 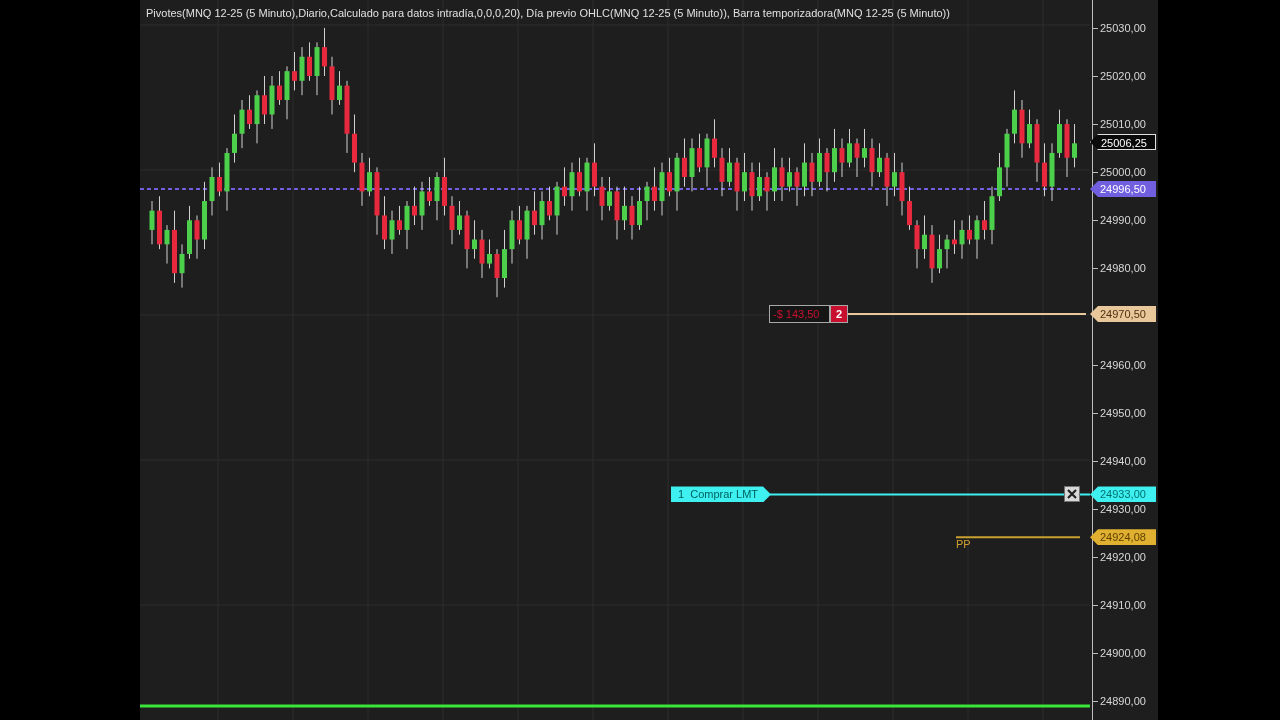 I want to click on close-icon, so click(x=1072, y=494).